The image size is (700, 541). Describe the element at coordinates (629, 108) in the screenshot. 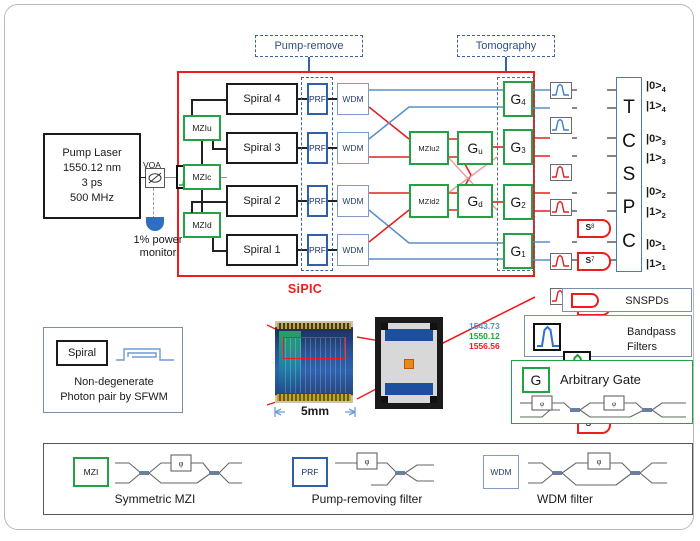

I see `tcspc-letter-1: T` at that location.